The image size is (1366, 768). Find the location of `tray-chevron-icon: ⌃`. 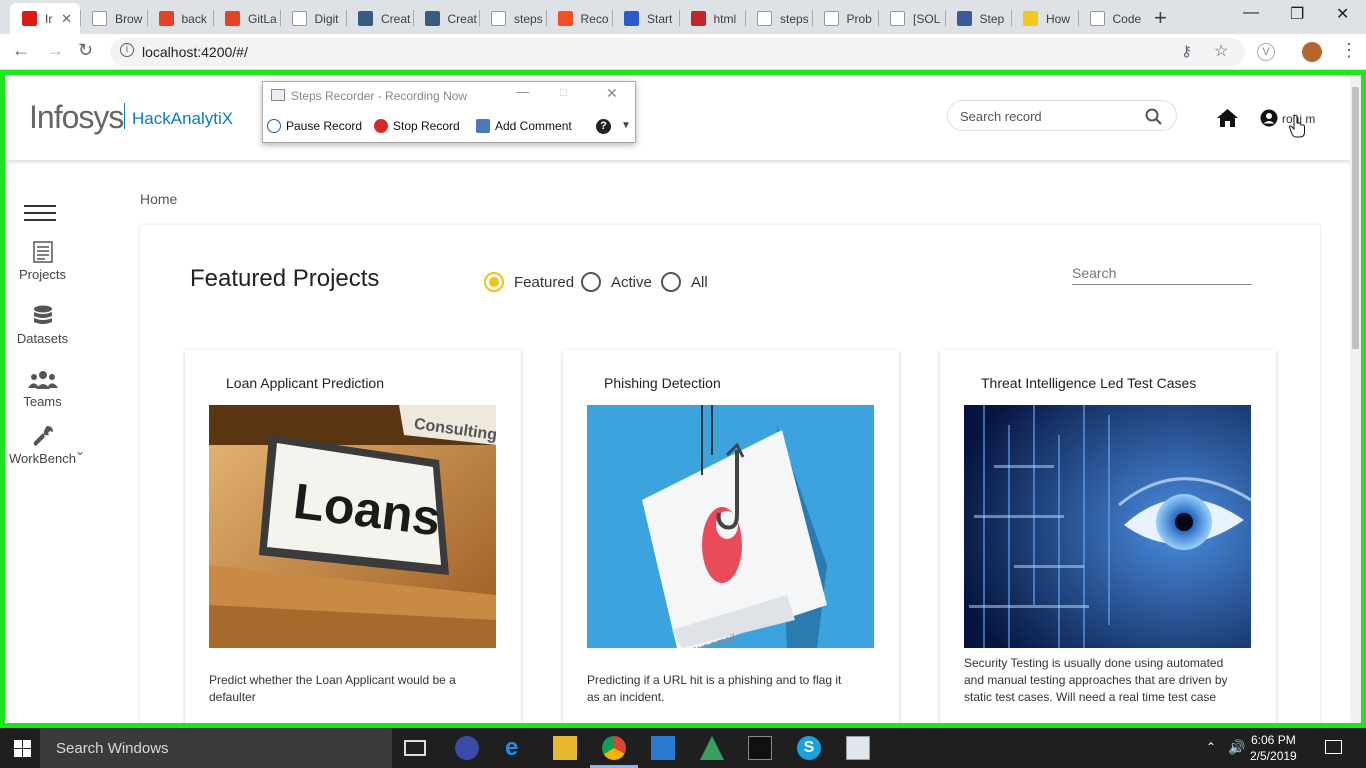

tray-chevron-icon: ⌃ is located at coordinates (1211, 747).